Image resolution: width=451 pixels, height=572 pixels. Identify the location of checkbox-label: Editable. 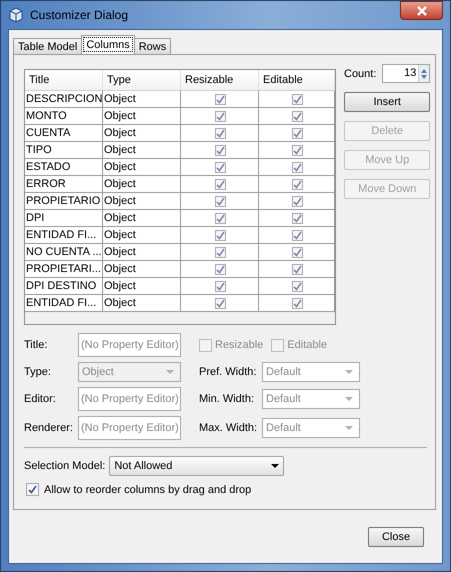
(307, 345).